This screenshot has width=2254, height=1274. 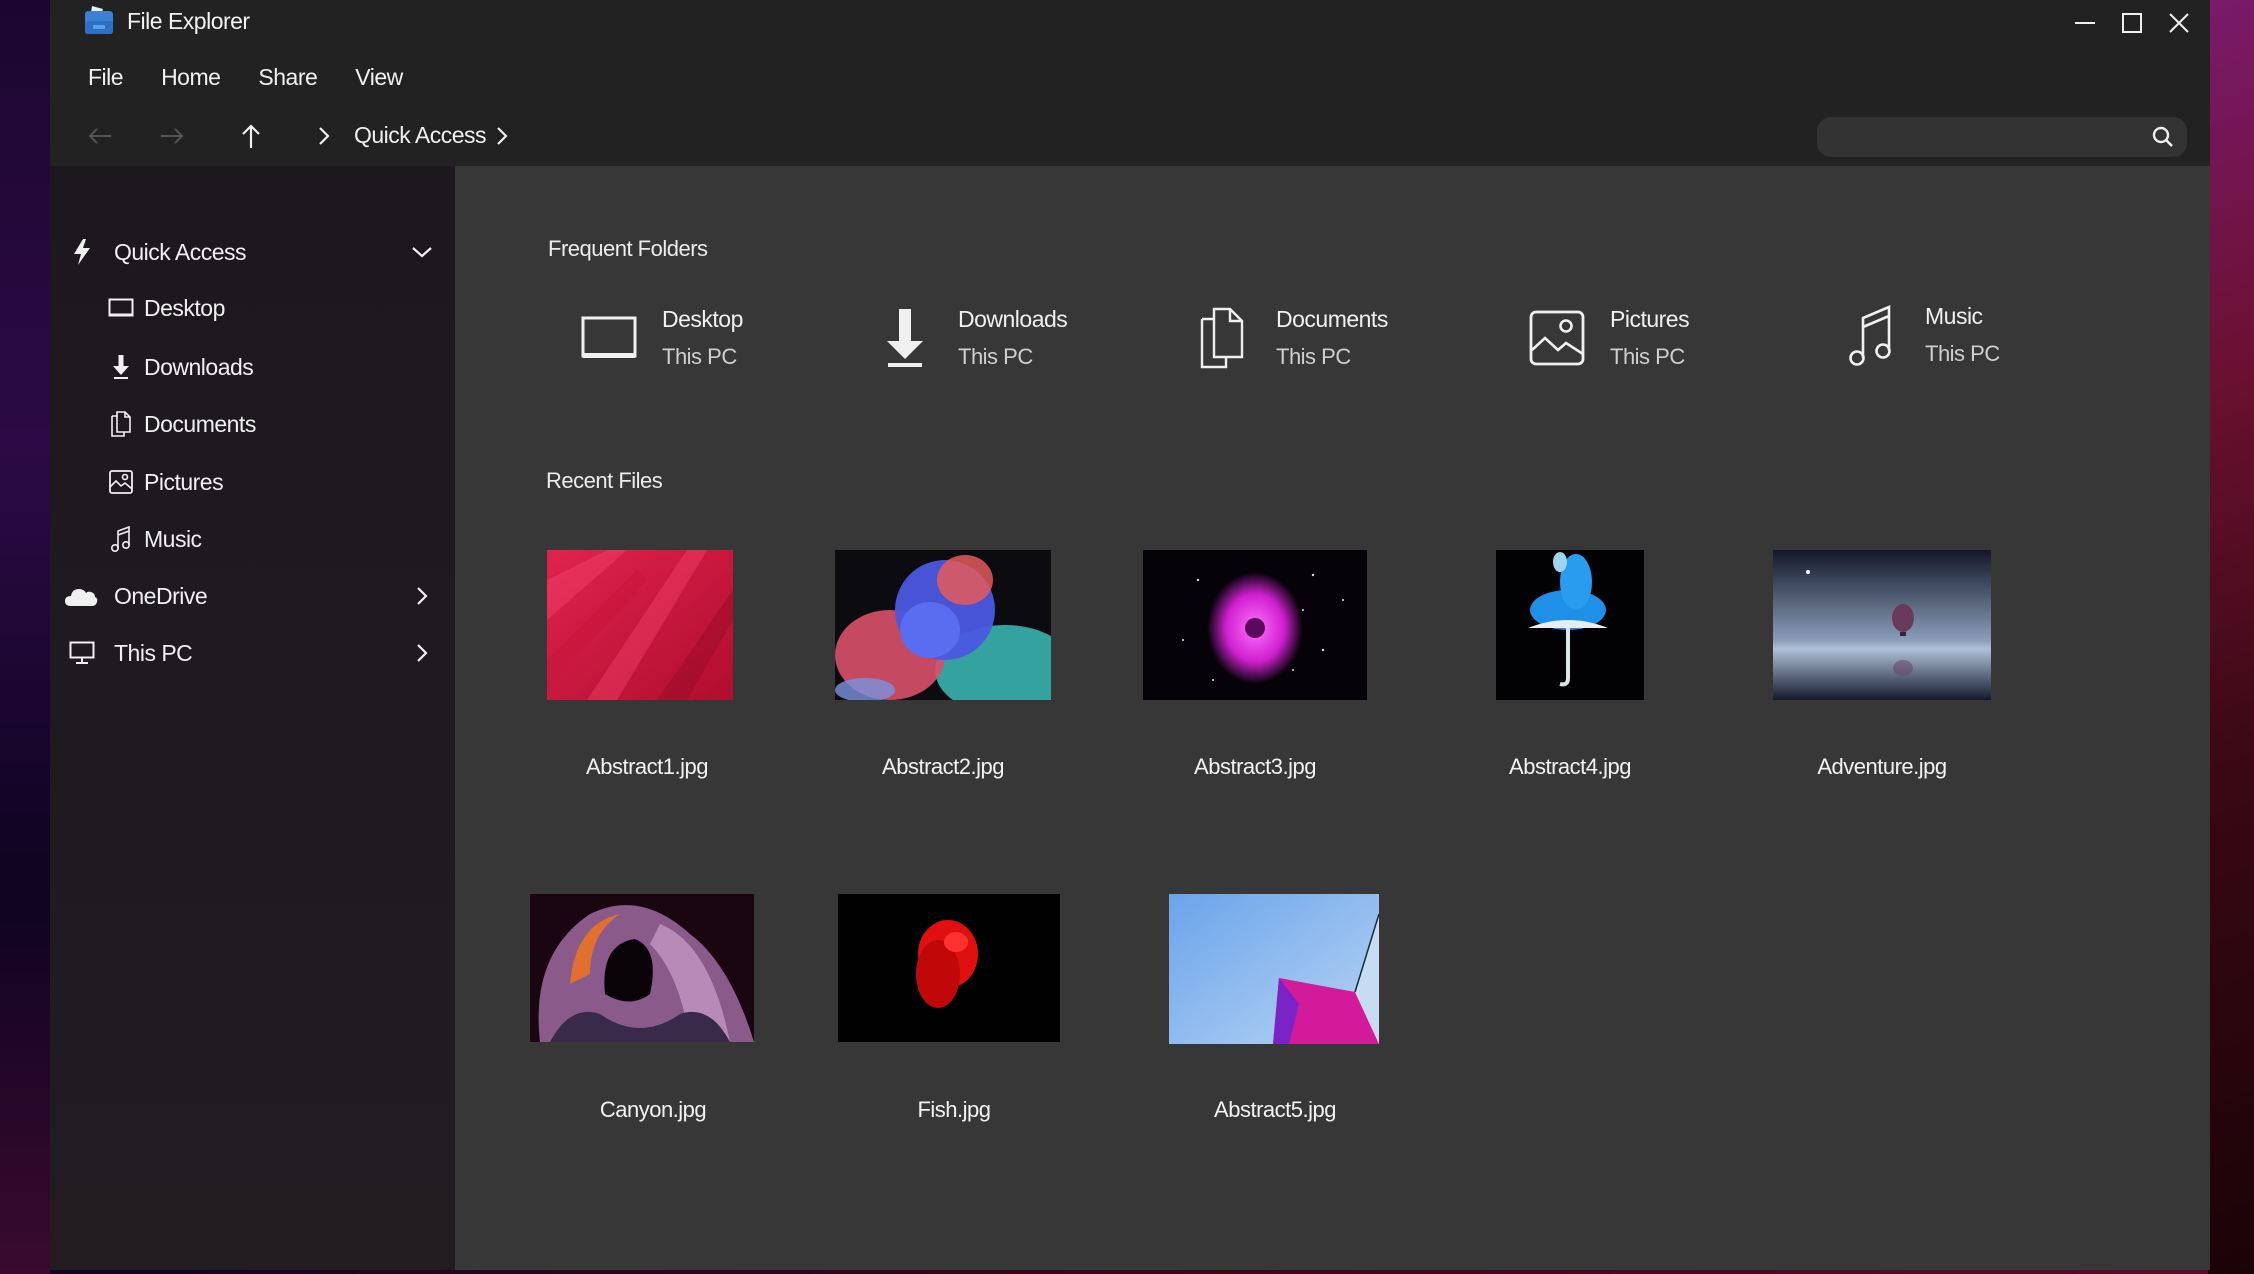 I want to click on sidebar-item-quick-access: Quick Access, so click(x=252, y=252).